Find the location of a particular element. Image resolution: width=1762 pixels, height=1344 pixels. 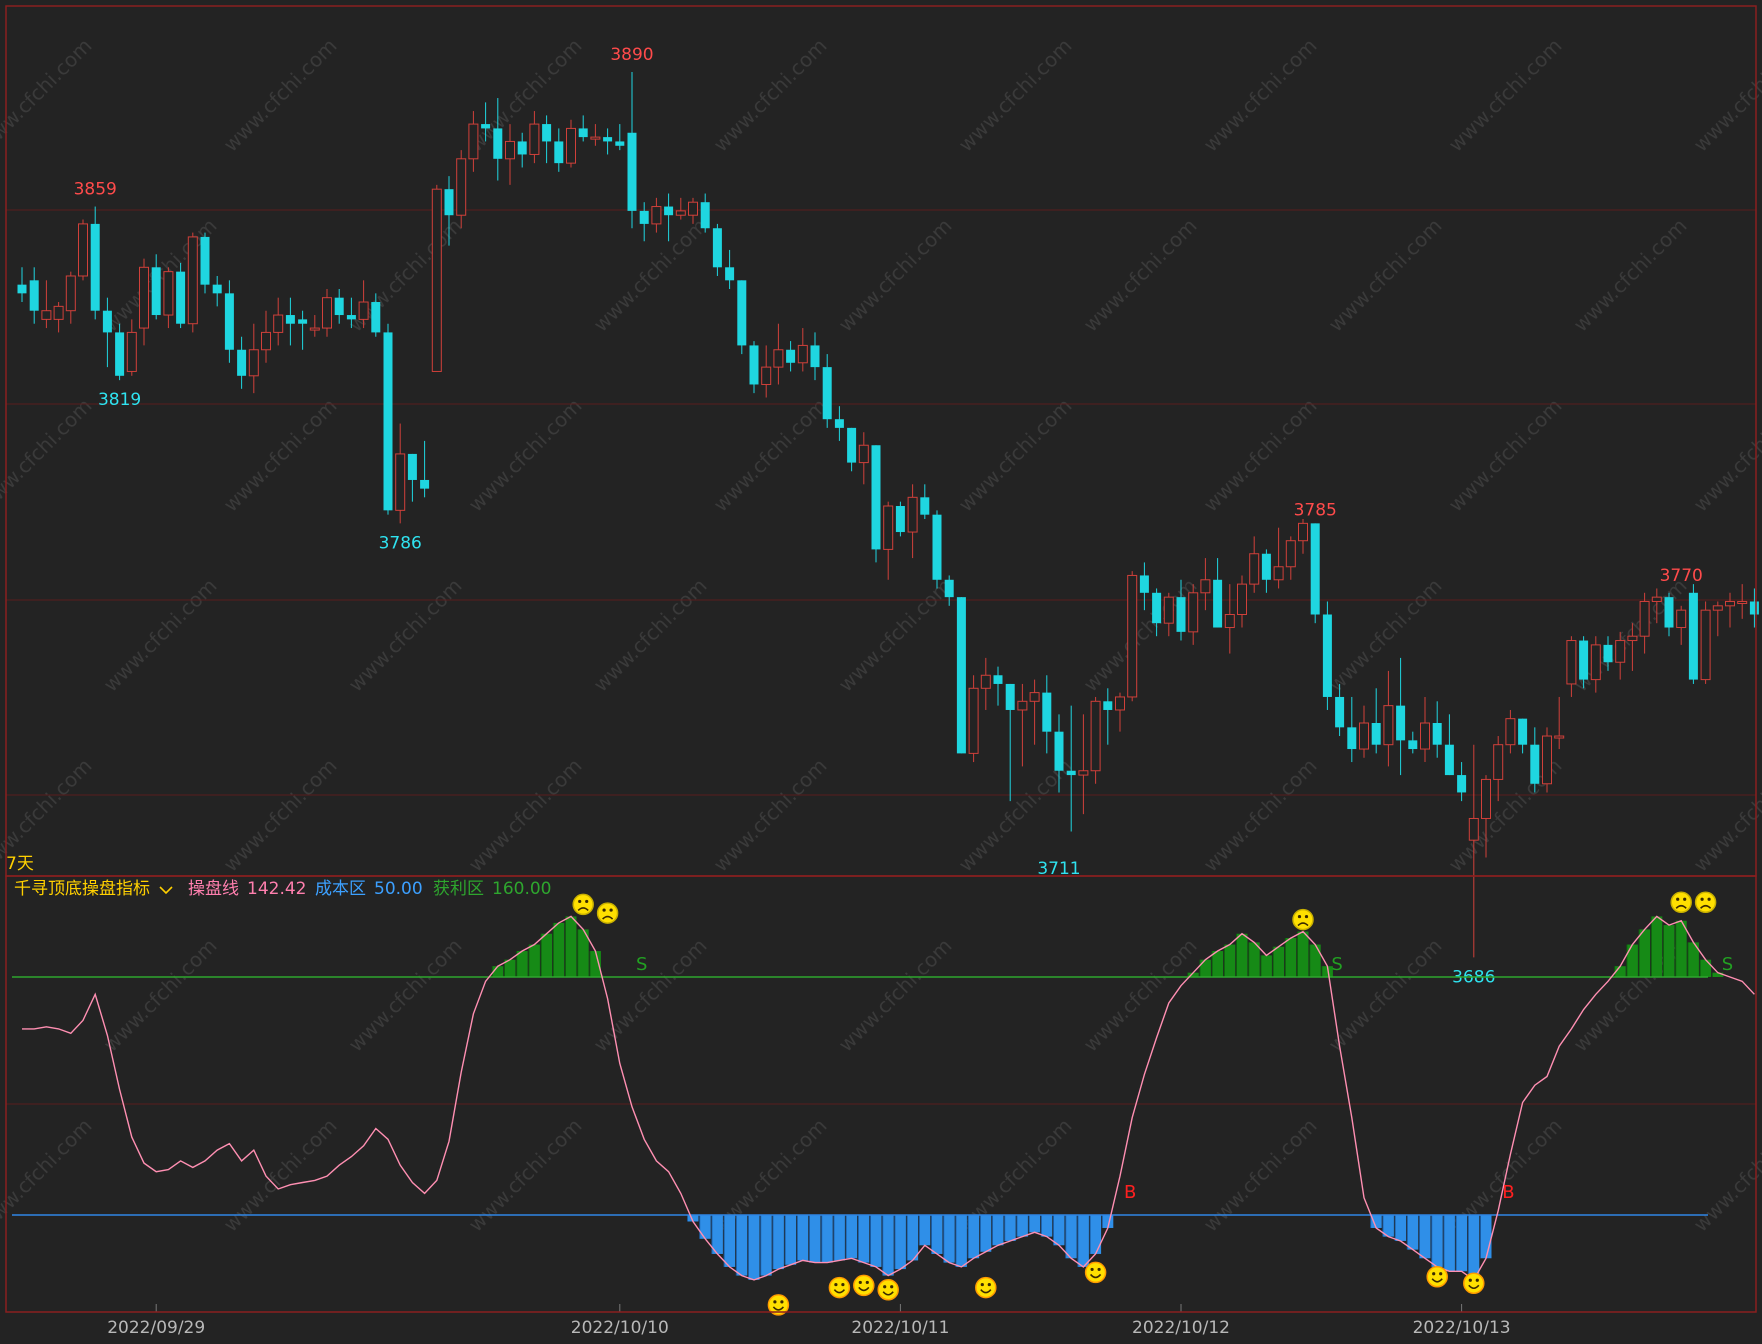

indicator-name: 千寻顶底操盘指标 is located at coordinates (82, 889).